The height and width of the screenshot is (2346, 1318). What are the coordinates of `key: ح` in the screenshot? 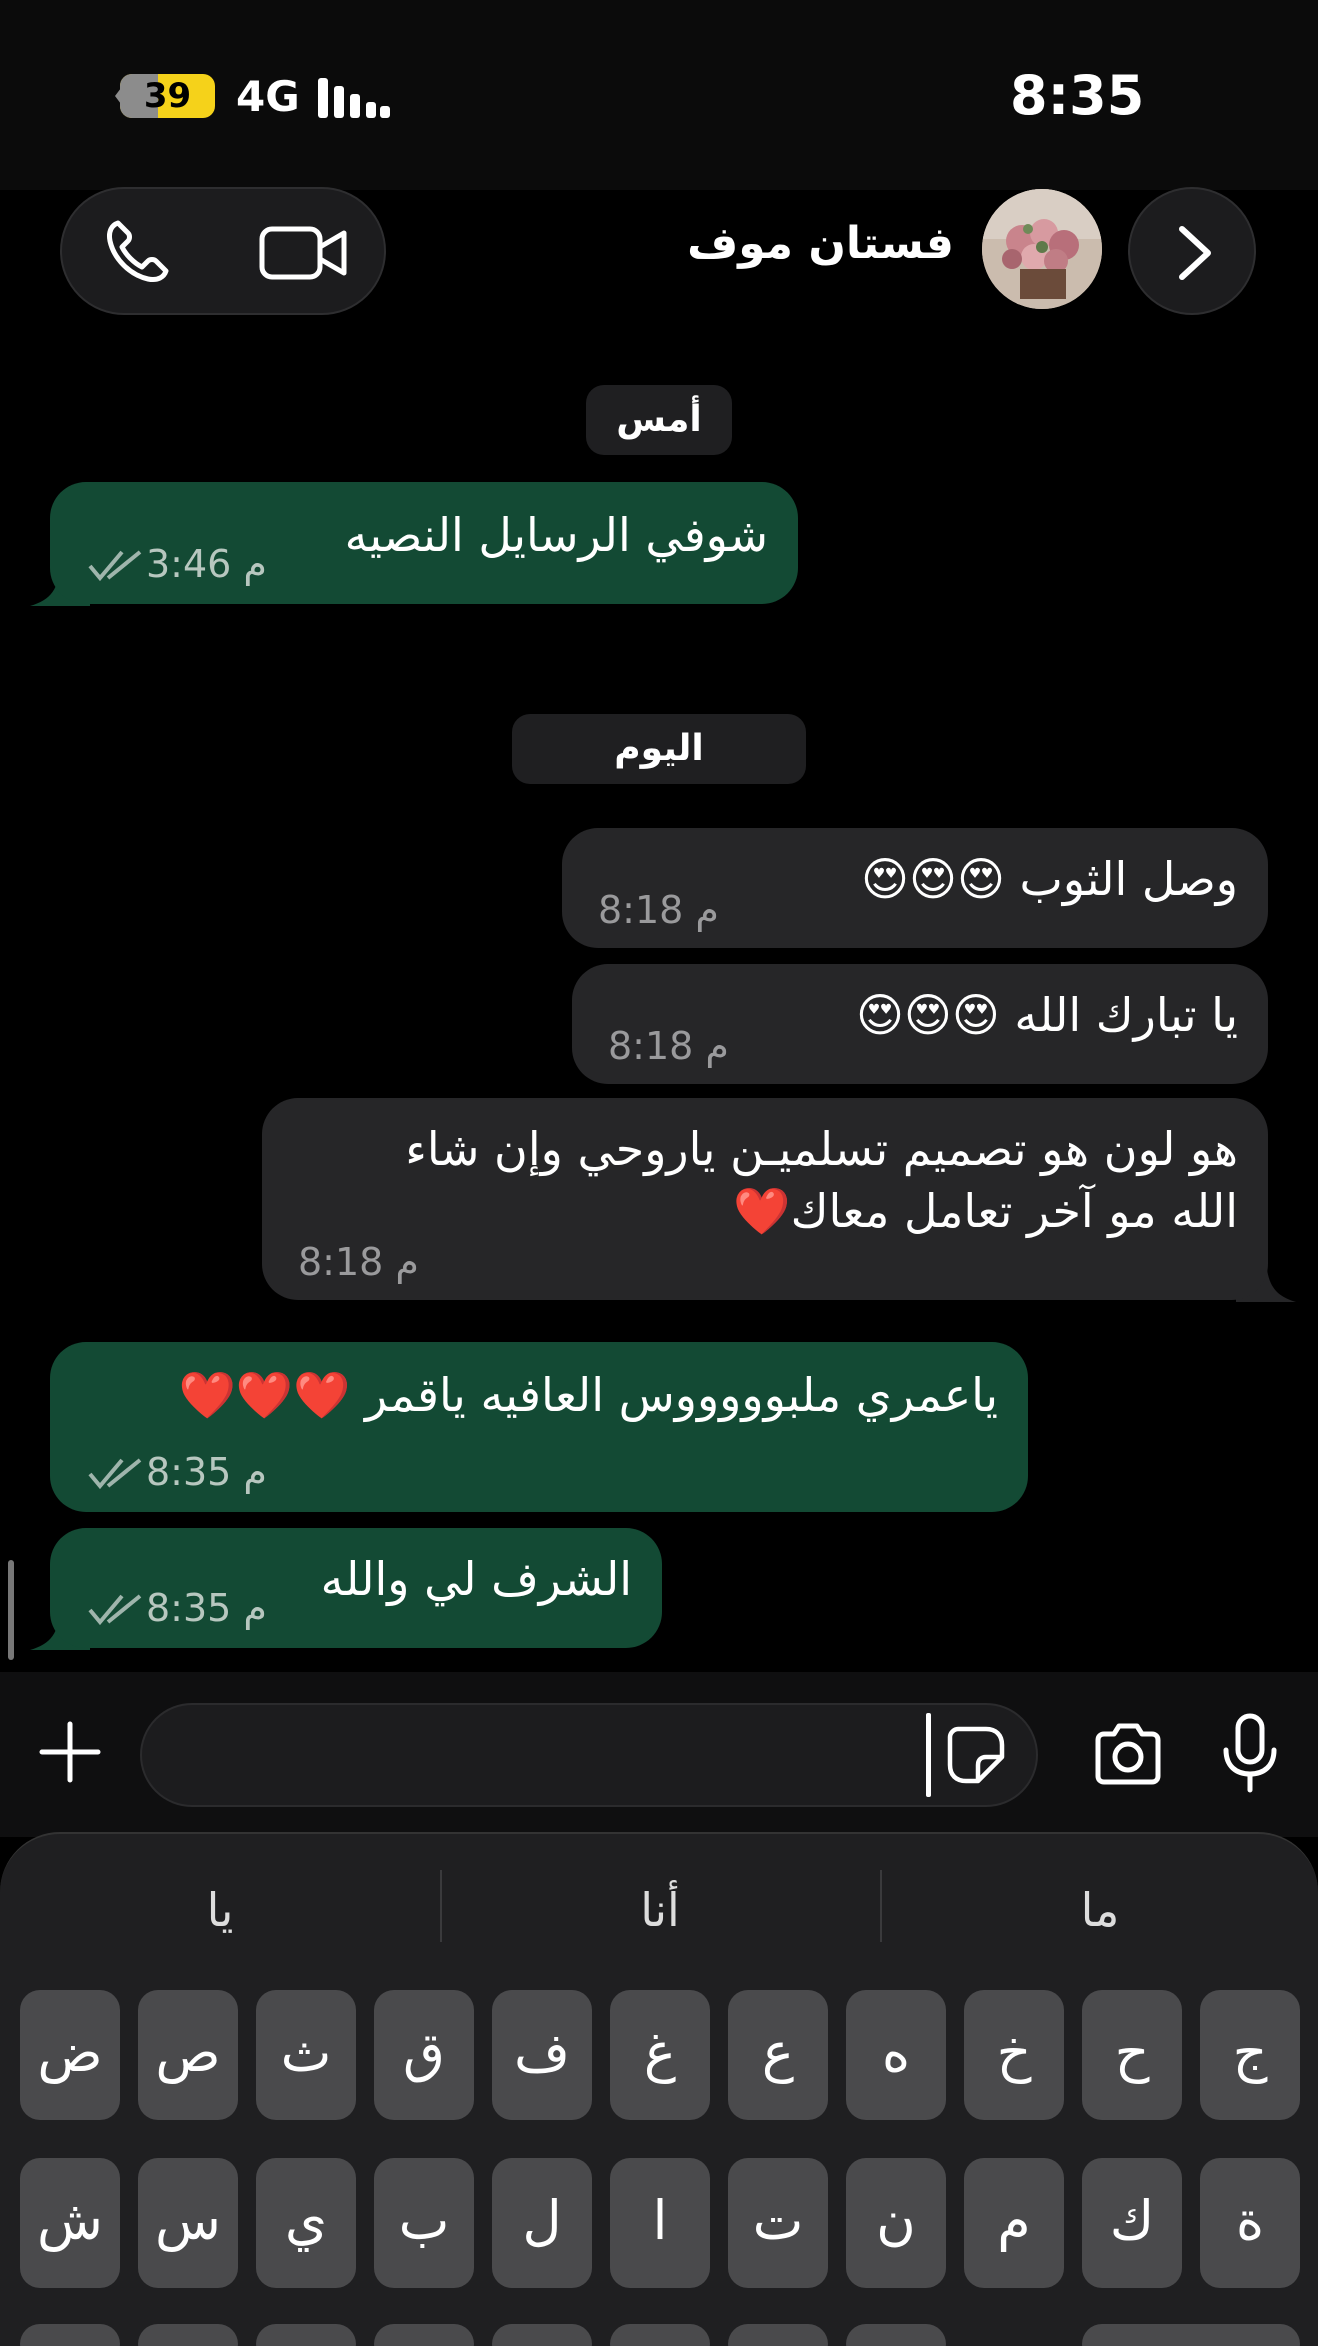 It's located at (1132, 2055).